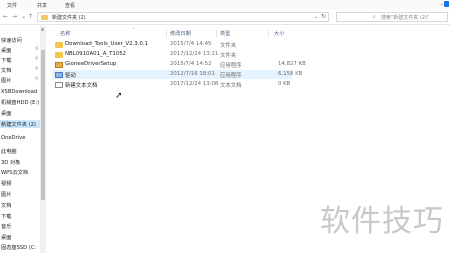 This screenshot has width=450, height=253. What do you see at coordinates (292, 64) in the screenshot?
I see `file-size: 14,827 KB` at bounding box center [292, 64].